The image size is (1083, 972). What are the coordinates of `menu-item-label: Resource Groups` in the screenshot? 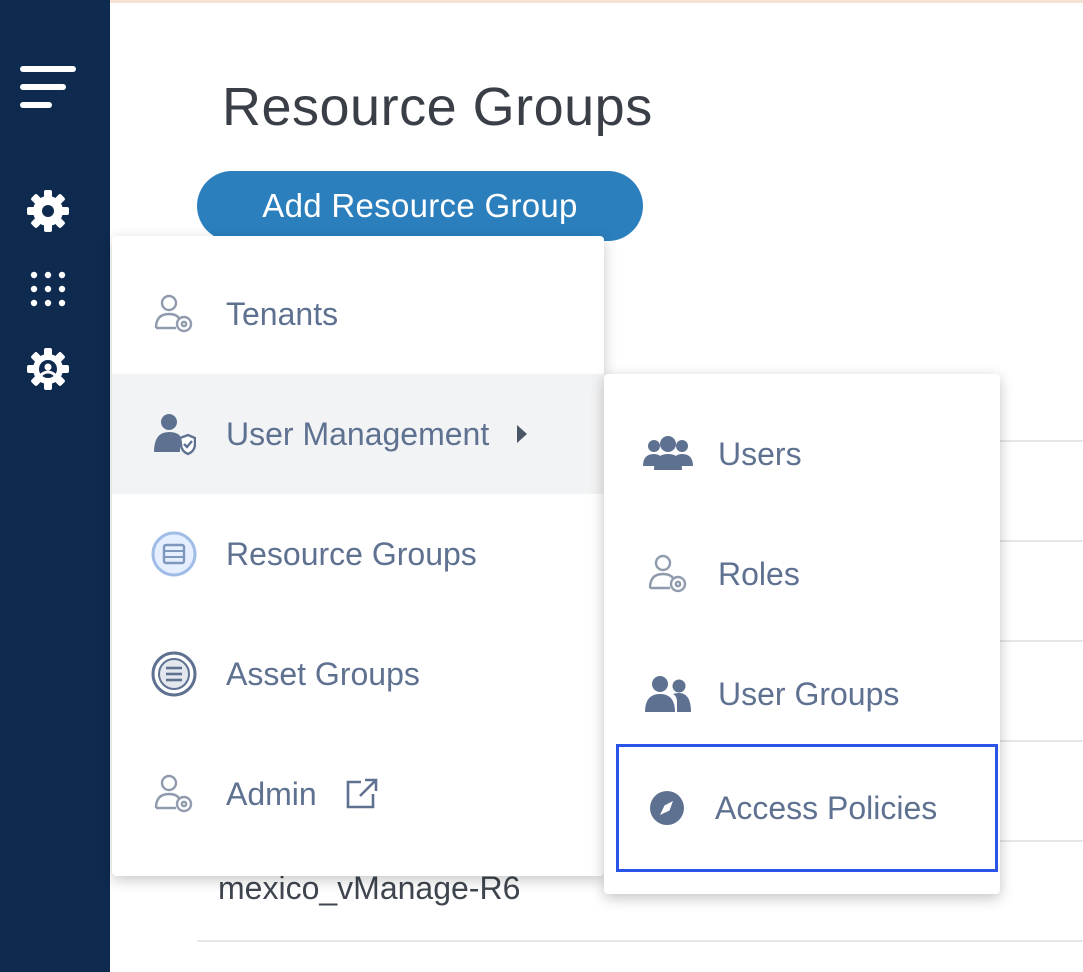 It's located at (351, 553).